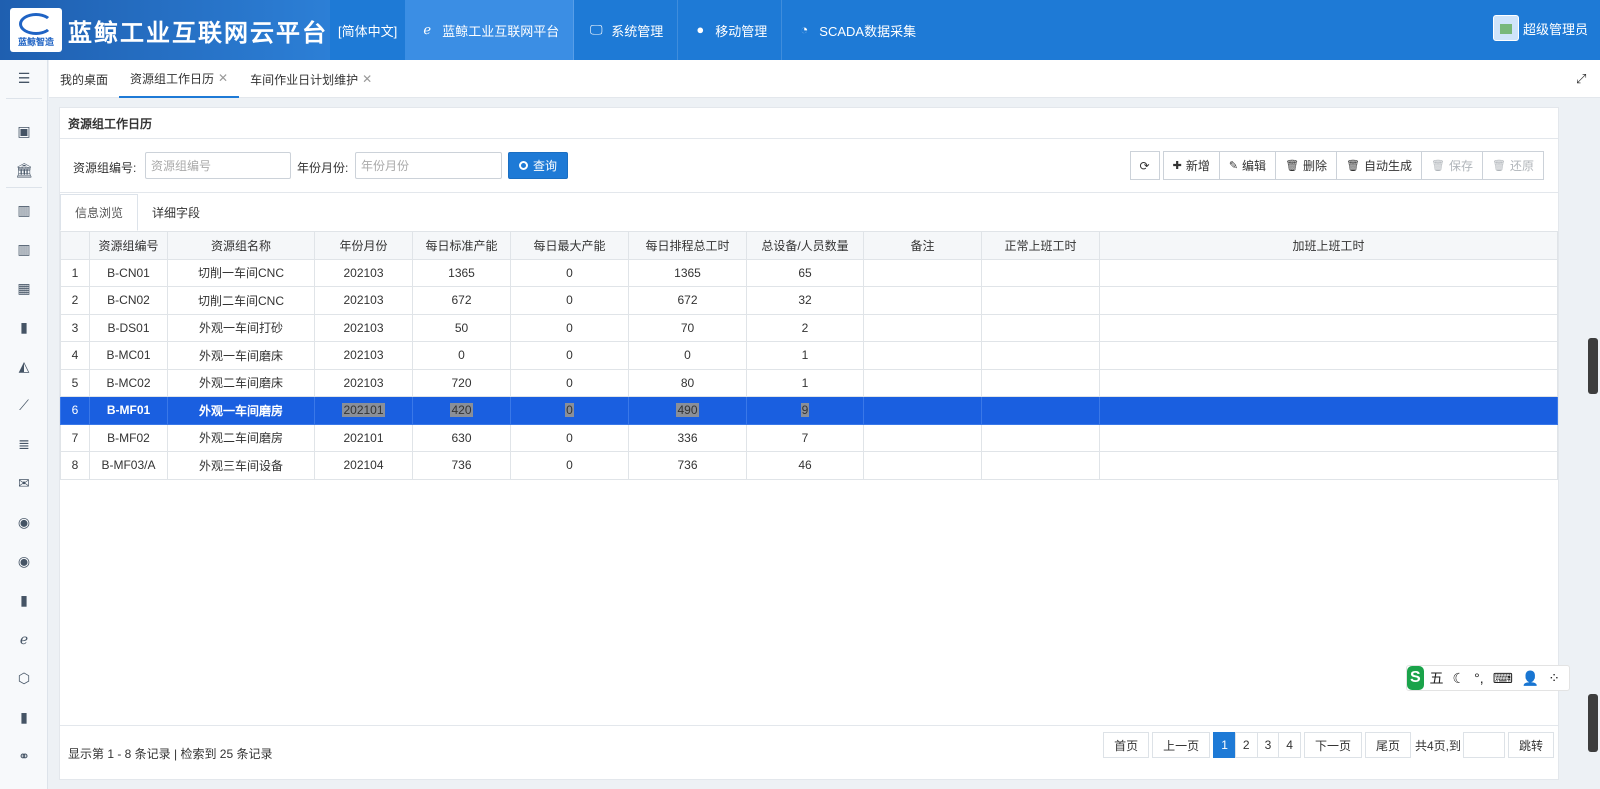  Describe the element at coordinates (1144, 165) in the screenshot. I see `refresh-button: ⟳` at that location.